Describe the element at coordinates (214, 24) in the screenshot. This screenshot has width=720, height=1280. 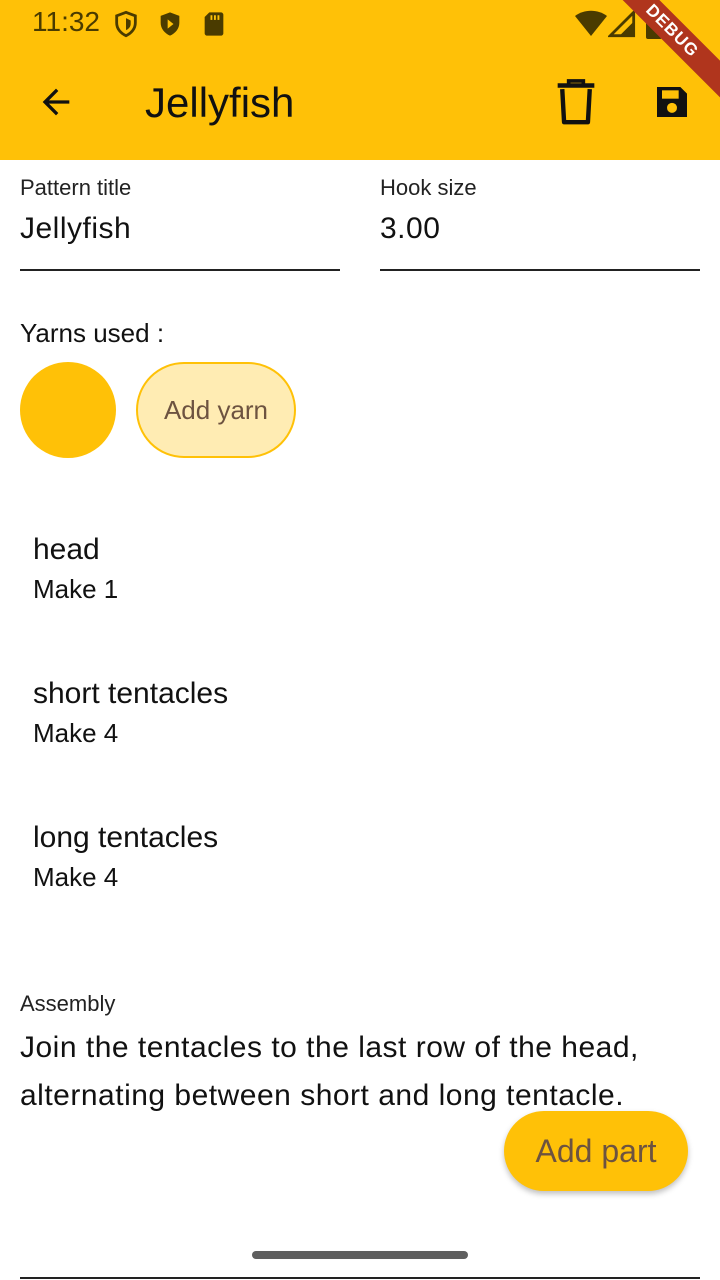
I see `sd-card-icon` at that location.